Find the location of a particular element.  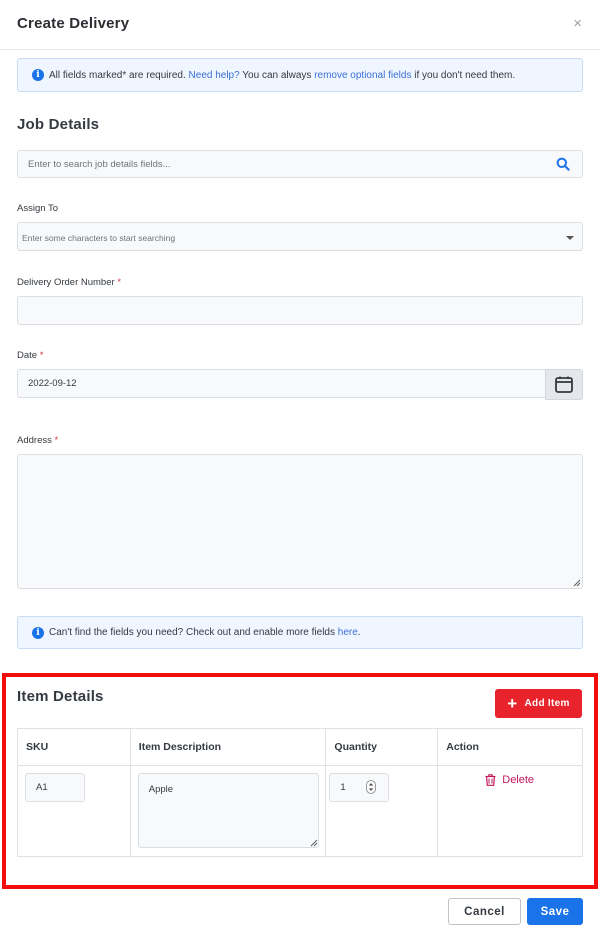

address-label: Address * is located at coordinates (37, 440).